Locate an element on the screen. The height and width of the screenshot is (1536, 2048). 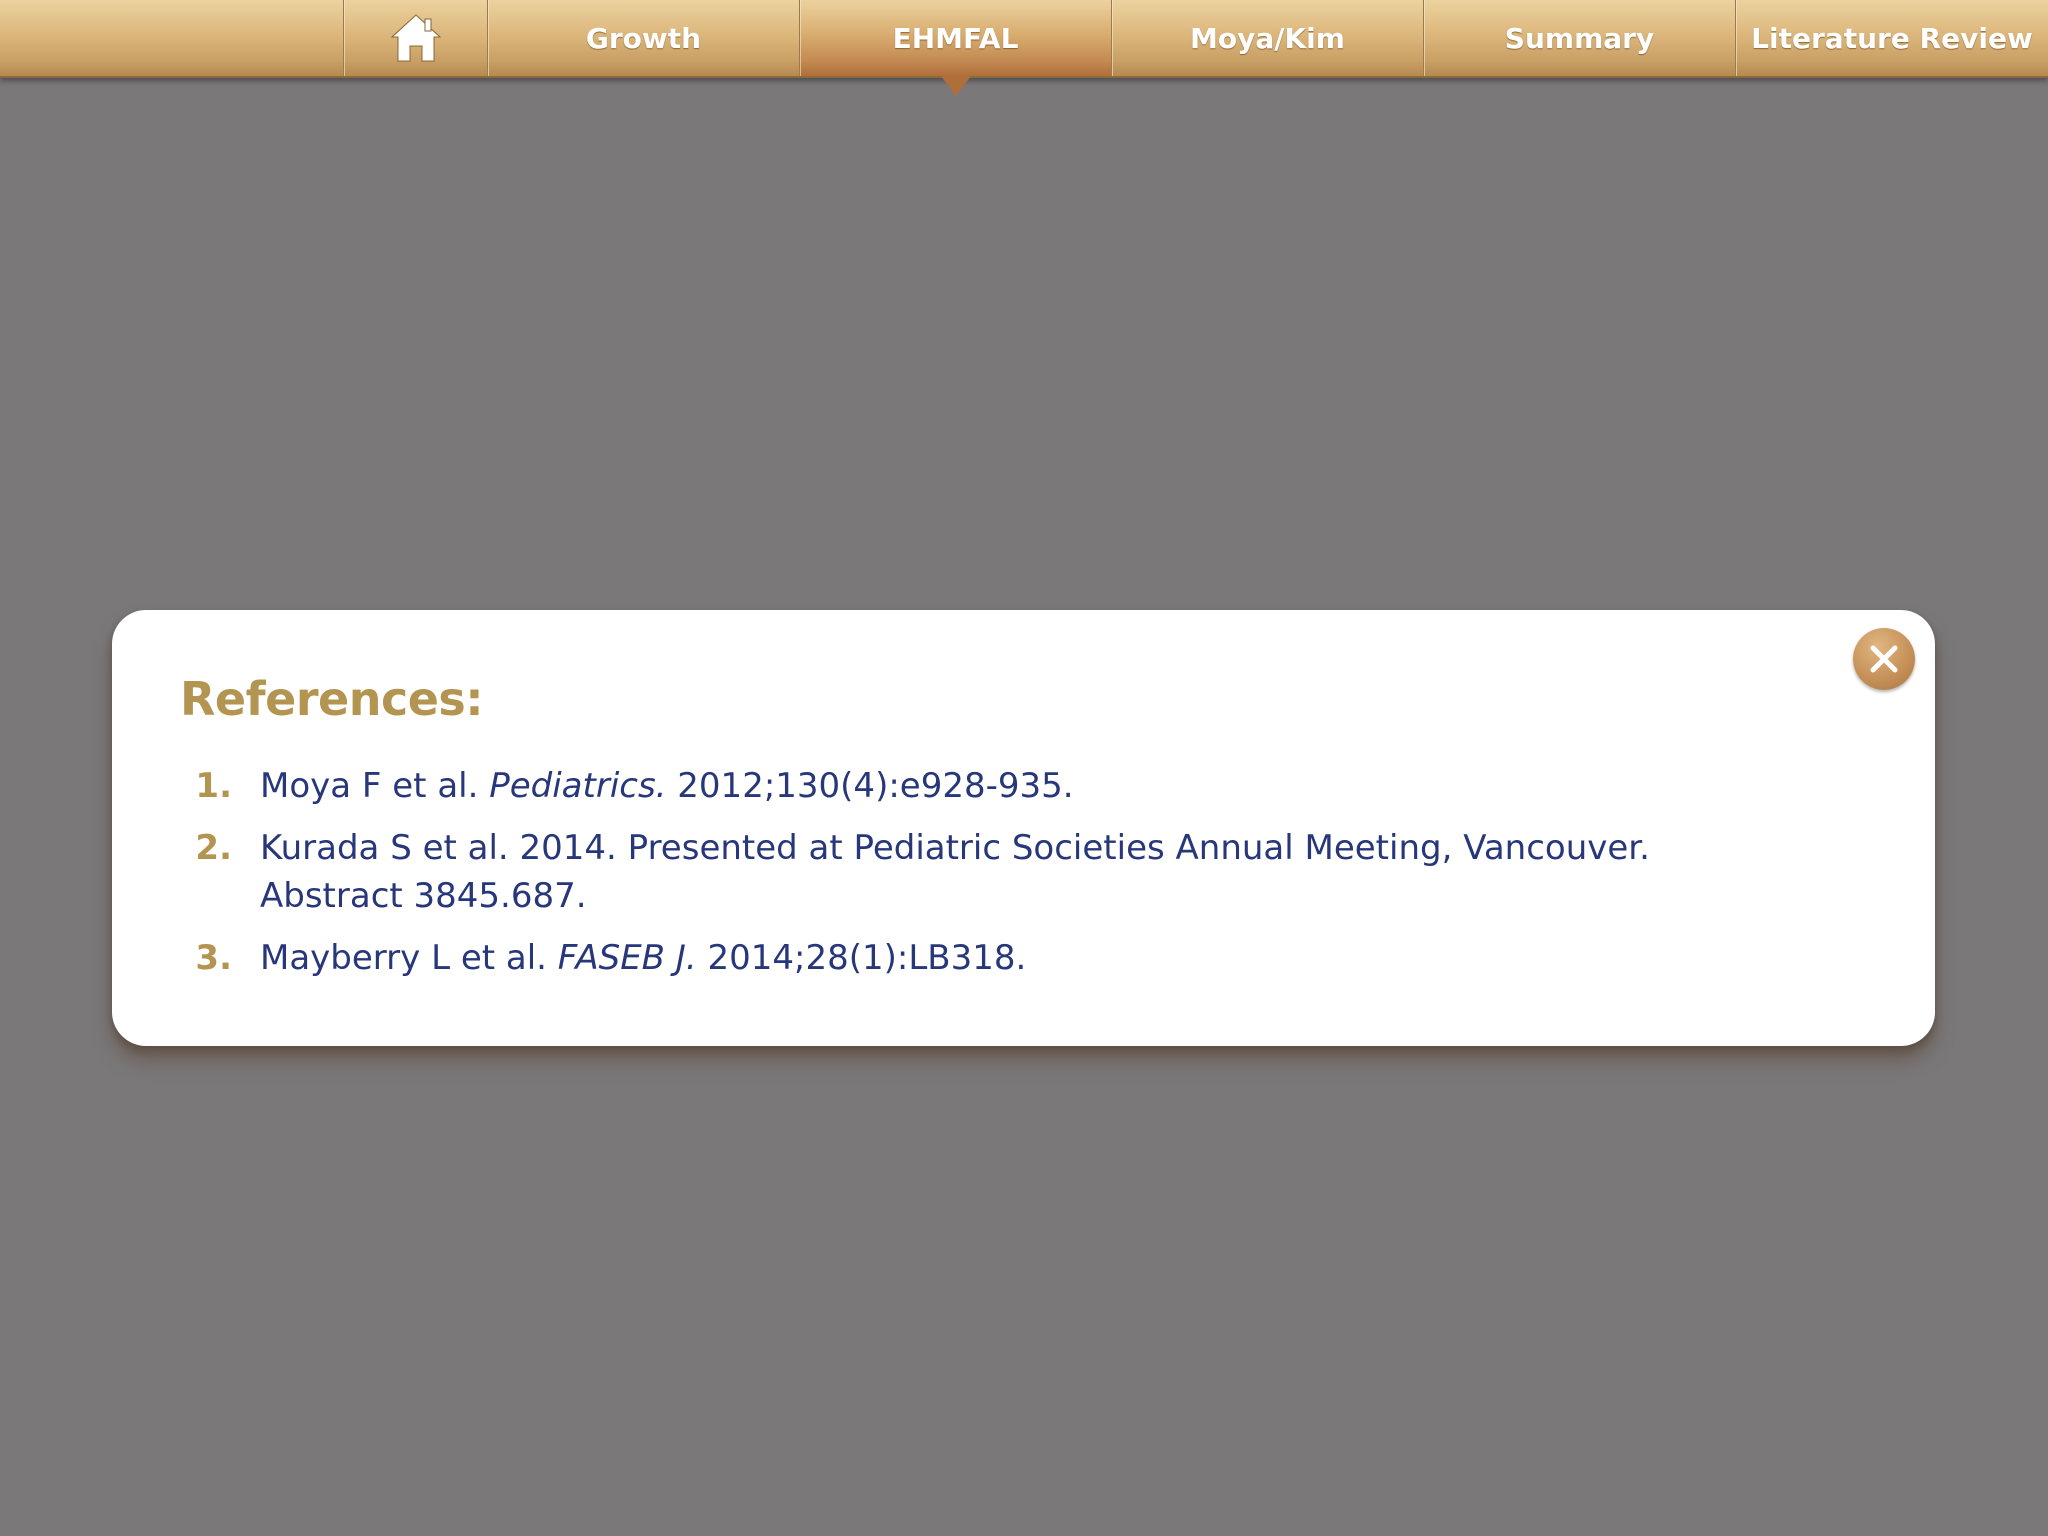
tab-ehmfal: EHMFAL is located at coordinates (955, 48).